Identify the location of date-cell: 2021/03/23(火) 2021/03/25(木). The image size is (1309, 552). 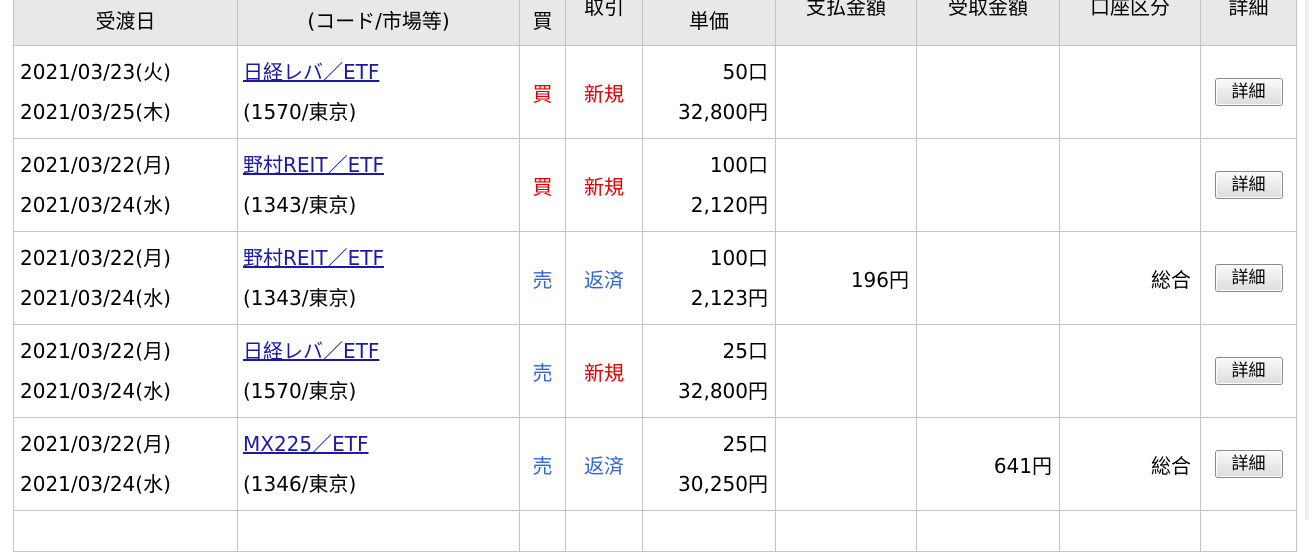
(125, 92).